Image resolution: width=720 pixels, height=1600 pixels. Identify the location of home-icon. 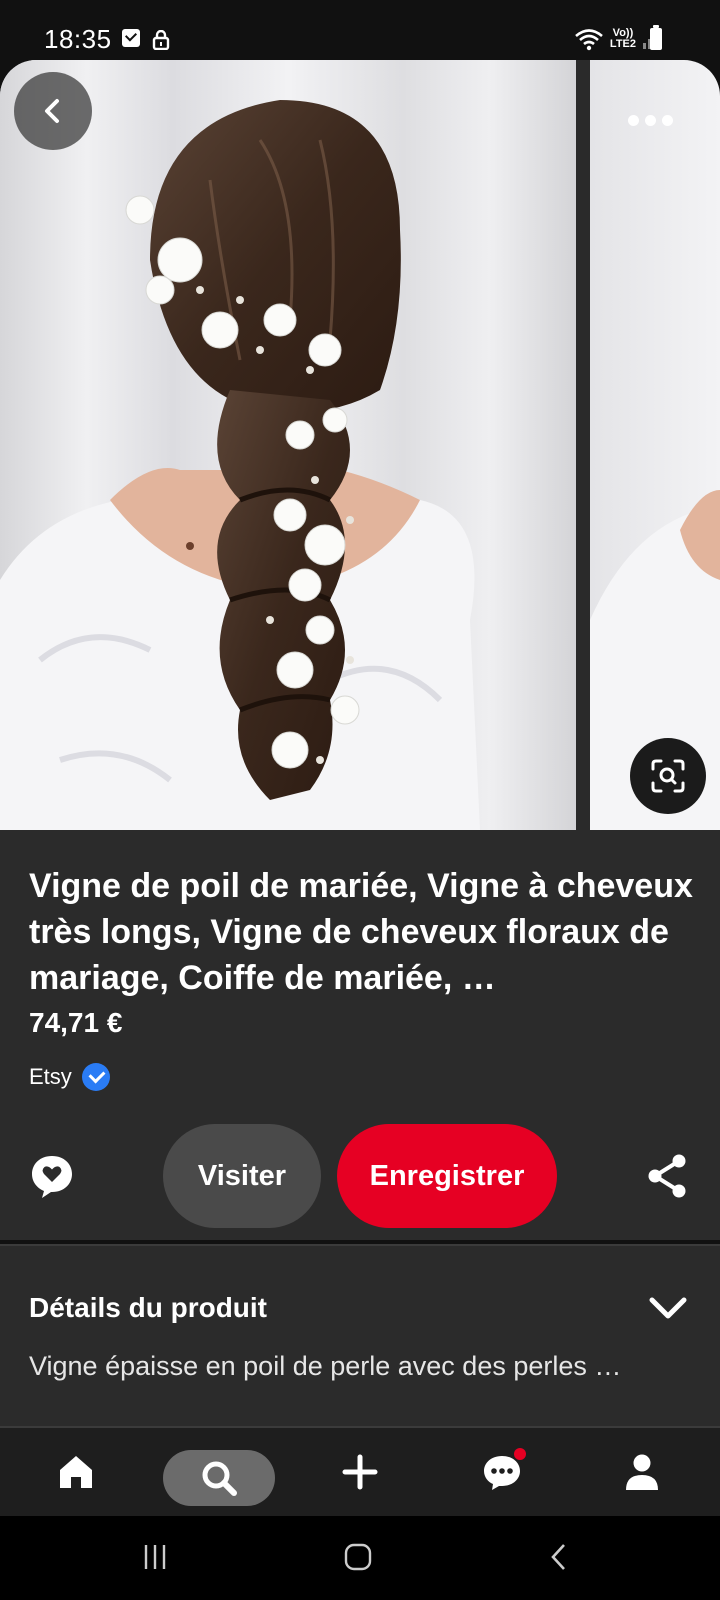
(76, 1472).